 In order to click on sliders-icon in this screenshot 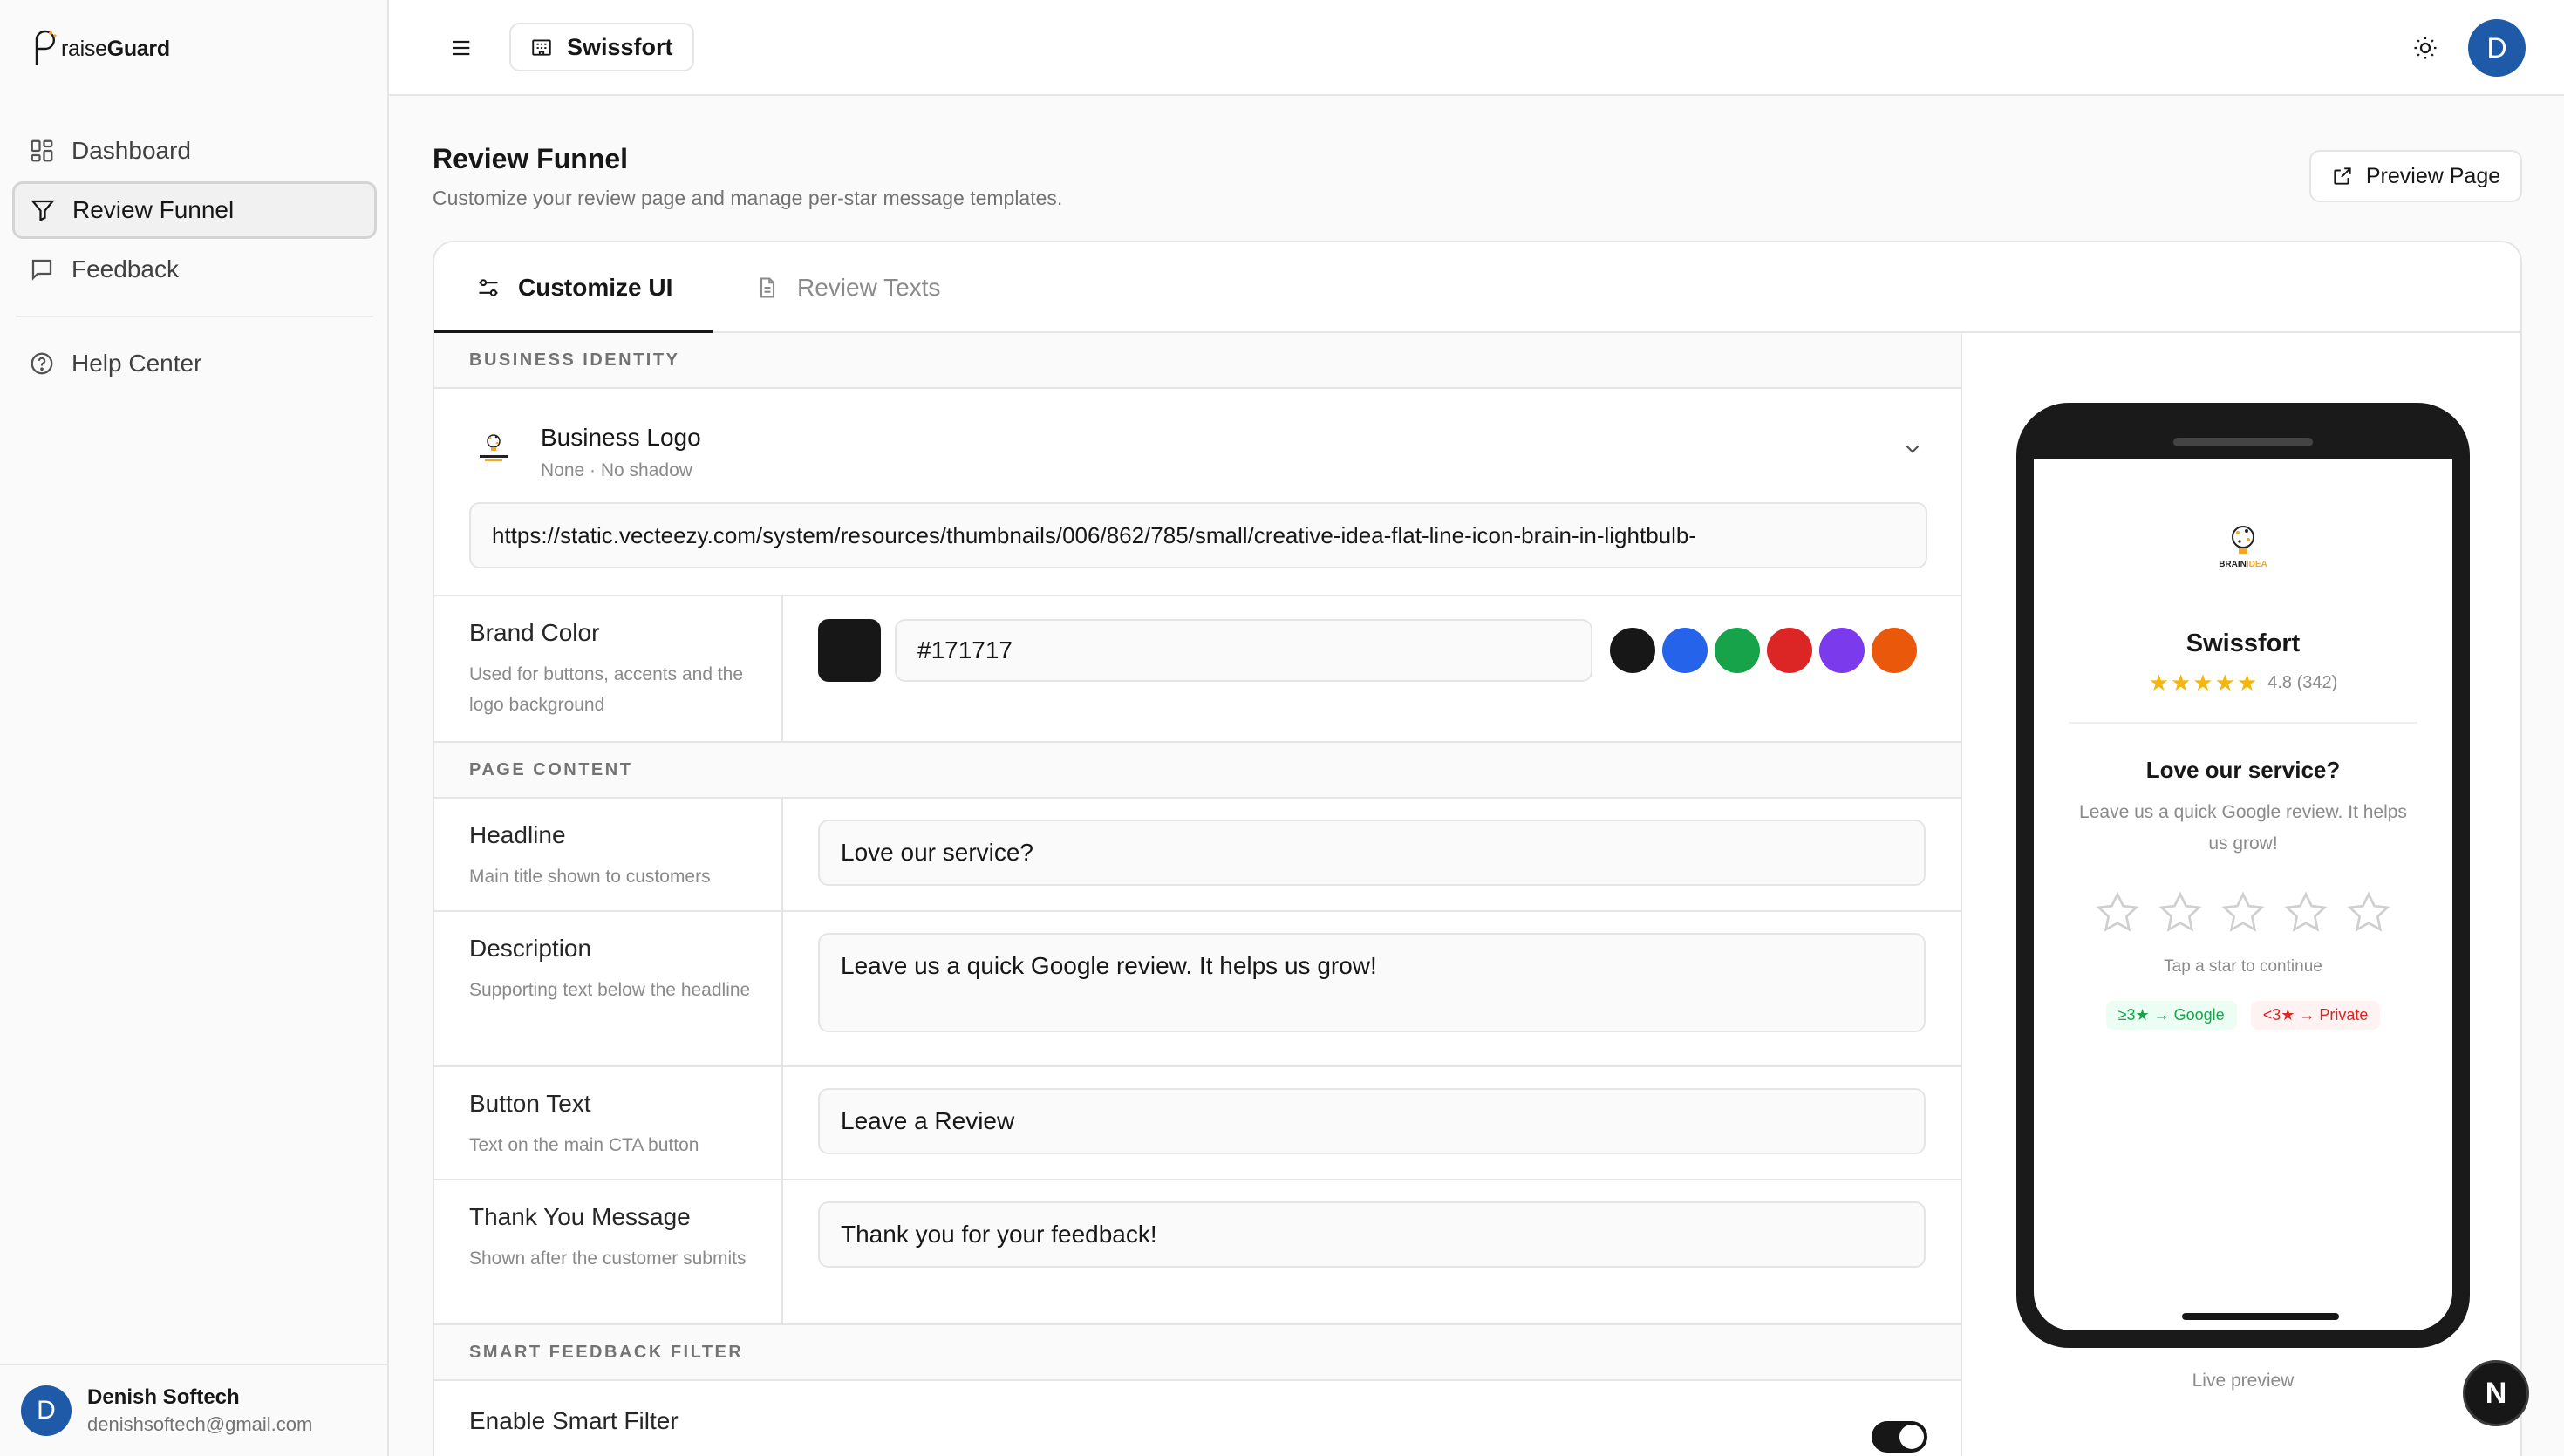, I will do `click(488, 288)`.